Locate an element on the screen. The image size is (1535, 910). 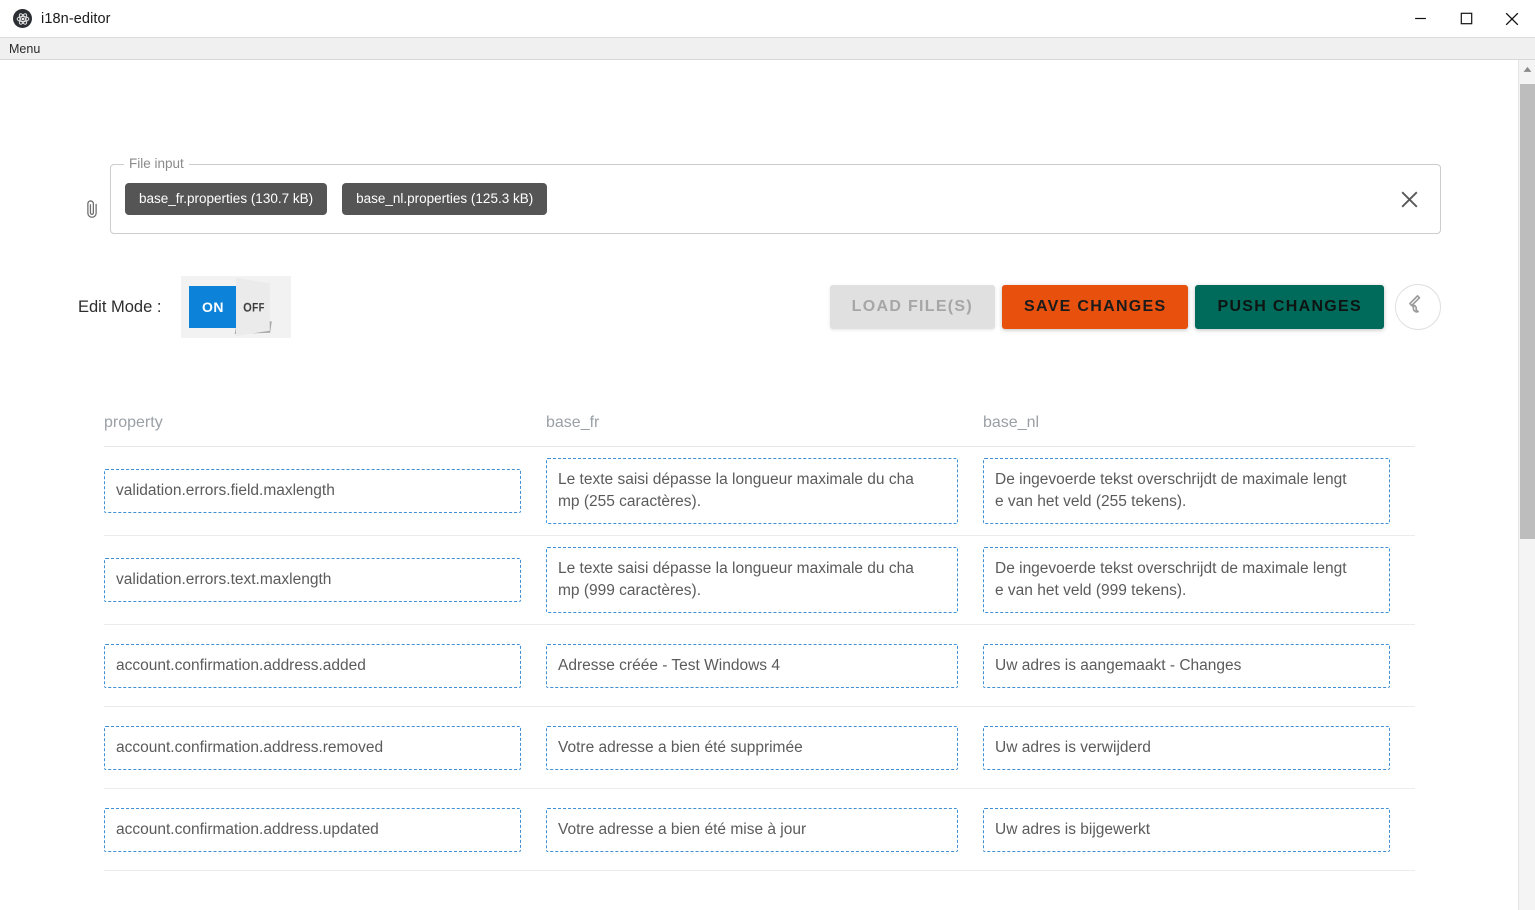
clear-files-button is located at coordinates (1409, 199).